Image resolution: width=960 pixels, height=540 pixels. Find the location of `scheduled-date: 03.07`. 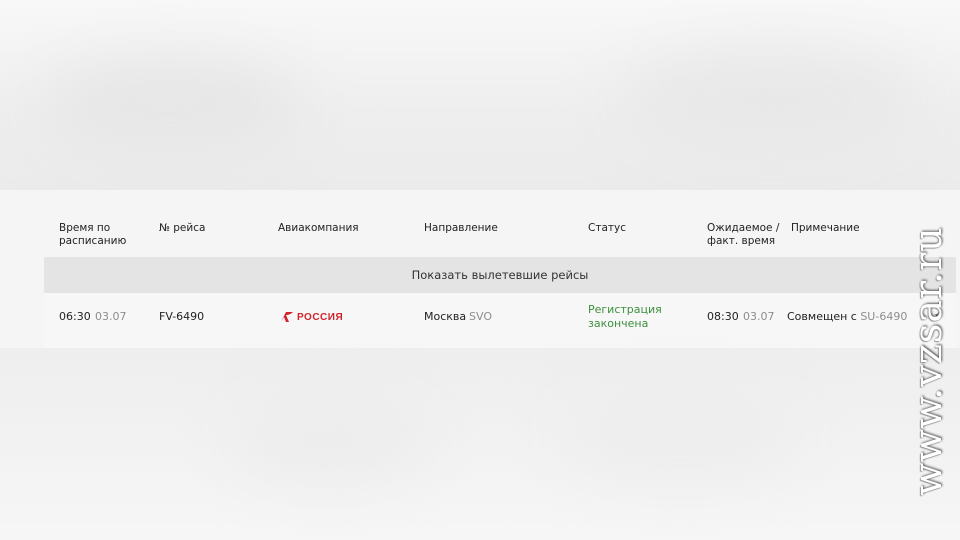

scheduled-date: 03.07 is located at coordinates (111, 316).